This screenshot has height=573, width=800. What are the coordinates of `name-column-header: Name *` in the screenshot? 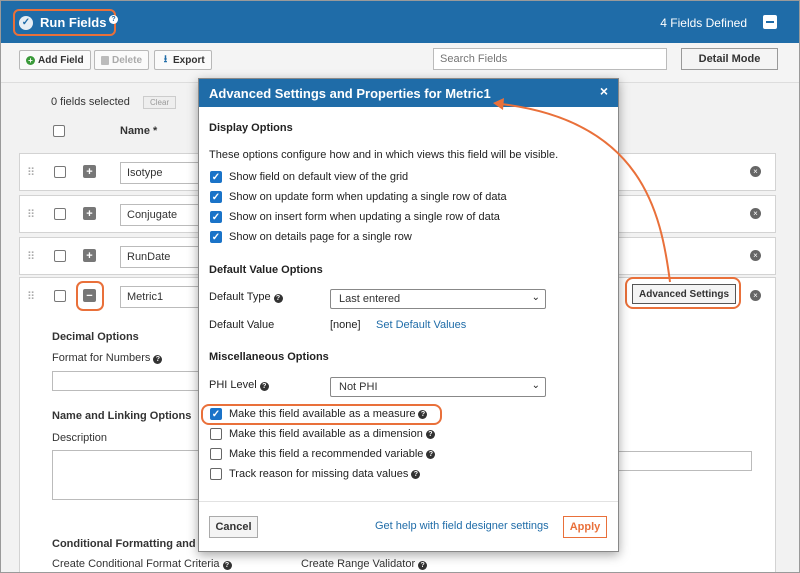 It's located at (139, 131).